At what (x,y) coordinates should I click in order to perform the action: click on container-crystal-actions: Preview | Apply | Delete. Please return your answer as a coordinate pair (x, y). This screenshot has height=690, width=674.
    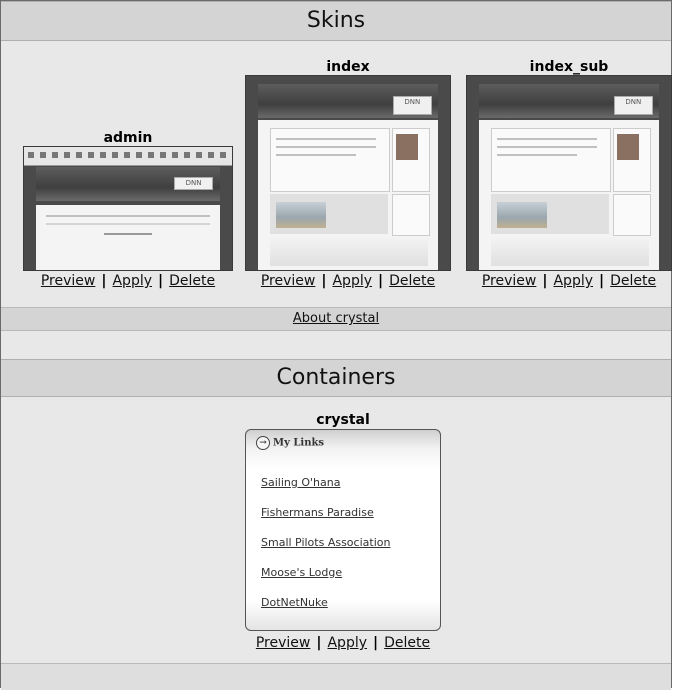
    Looking at the image, I should click on (343, 643).